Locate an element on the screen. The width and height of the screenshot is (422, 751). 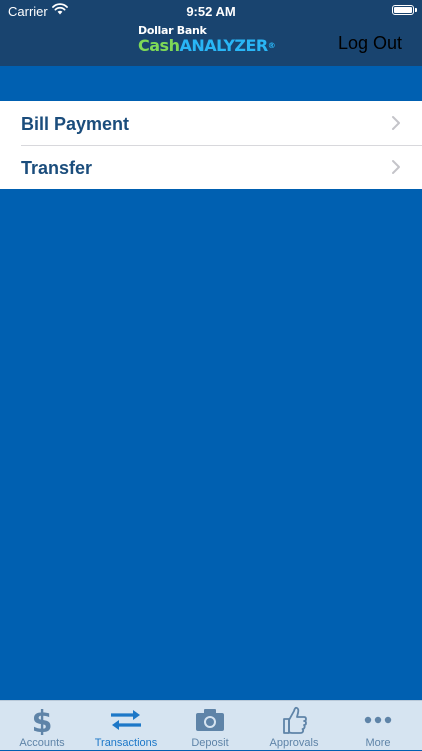
tab-transactions: Transactions is located at coordinates (126, 726).